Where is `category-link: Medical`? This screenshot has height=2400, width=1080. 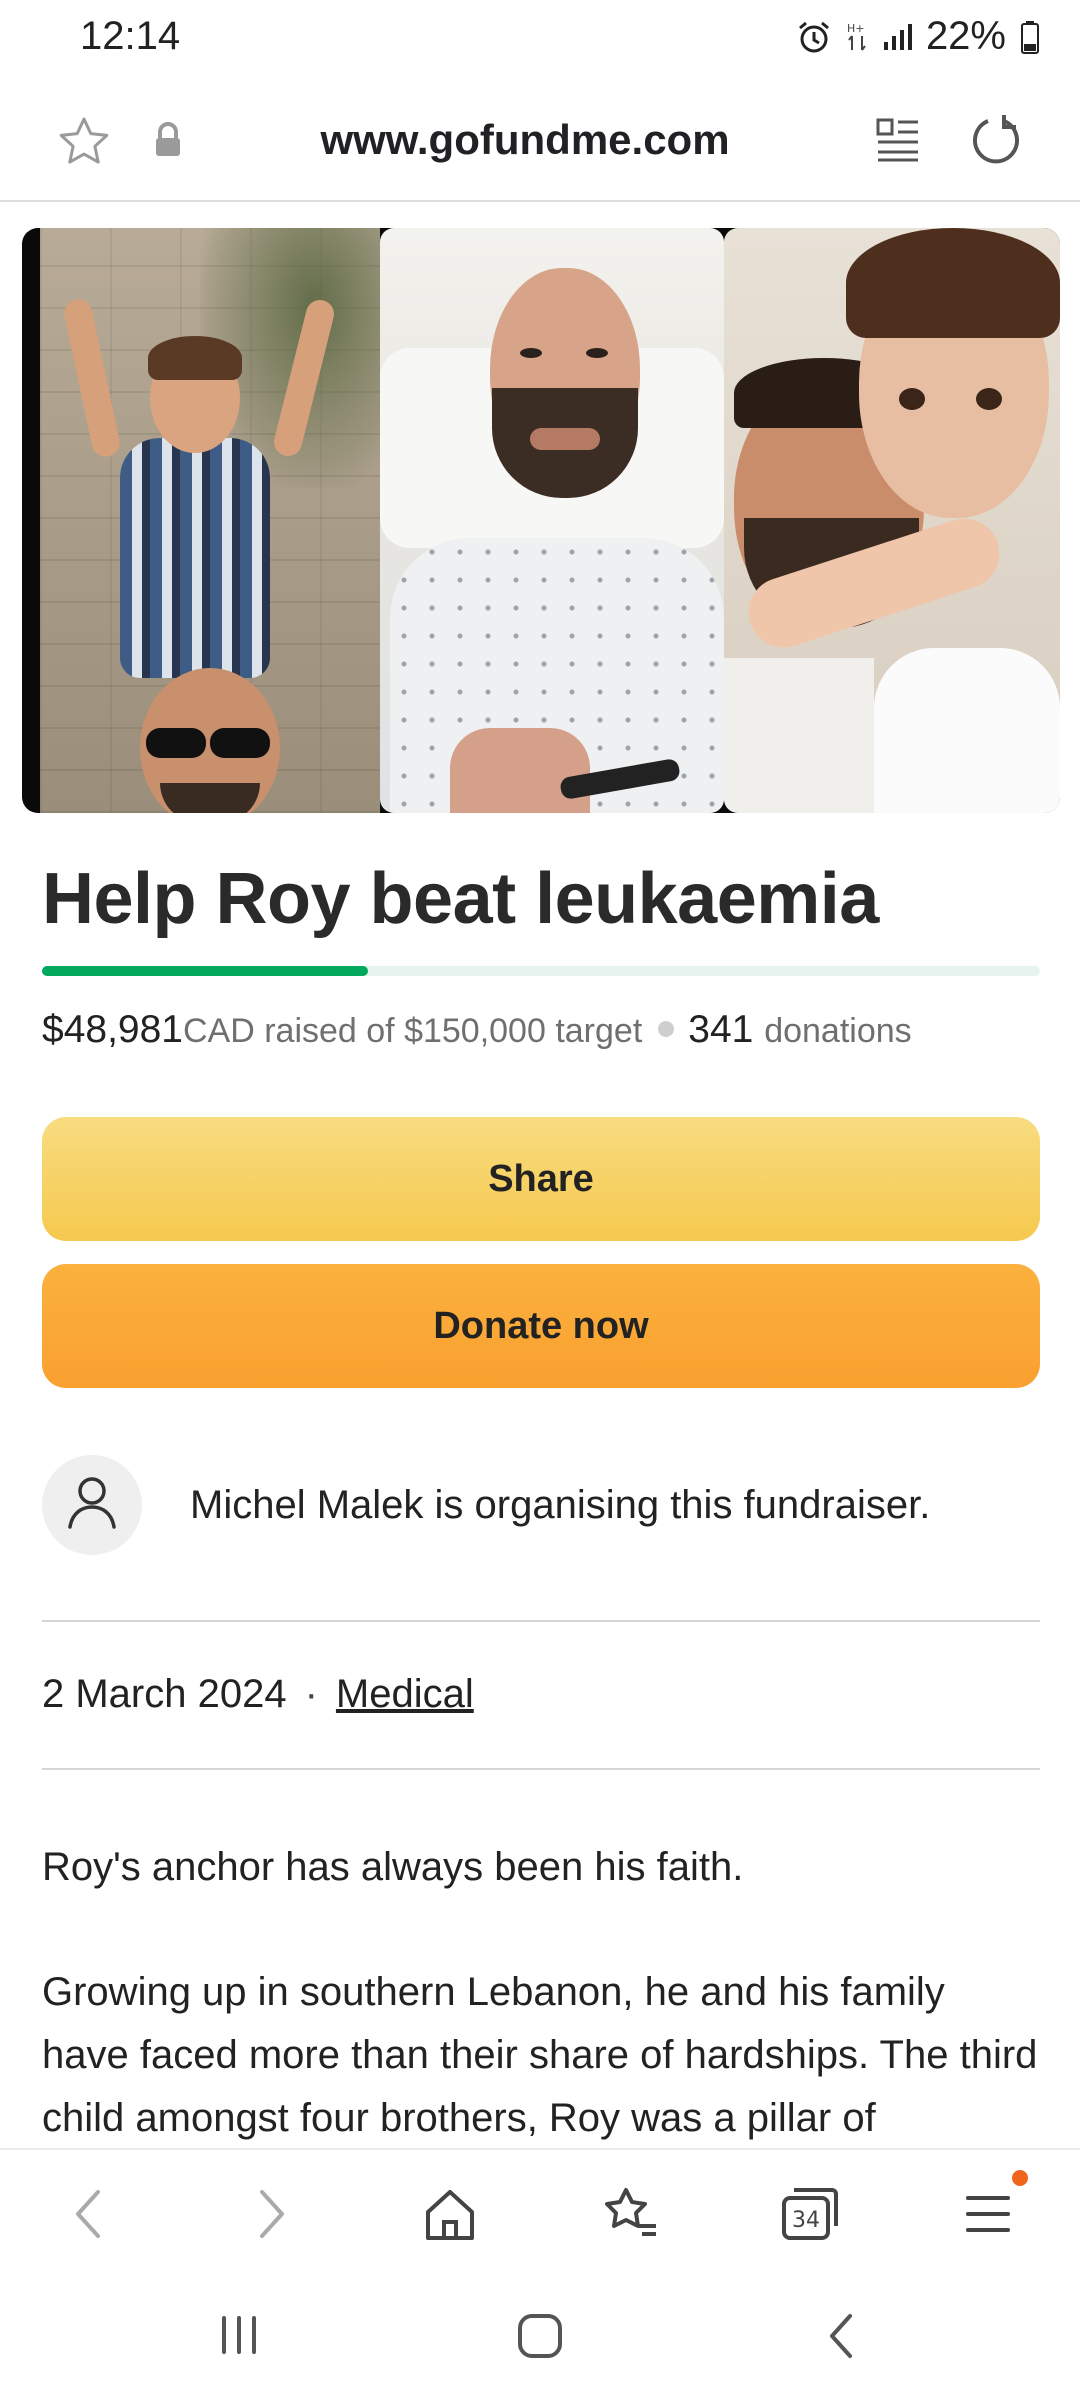 category-link: Medical is located at coordinates (405, 1694).